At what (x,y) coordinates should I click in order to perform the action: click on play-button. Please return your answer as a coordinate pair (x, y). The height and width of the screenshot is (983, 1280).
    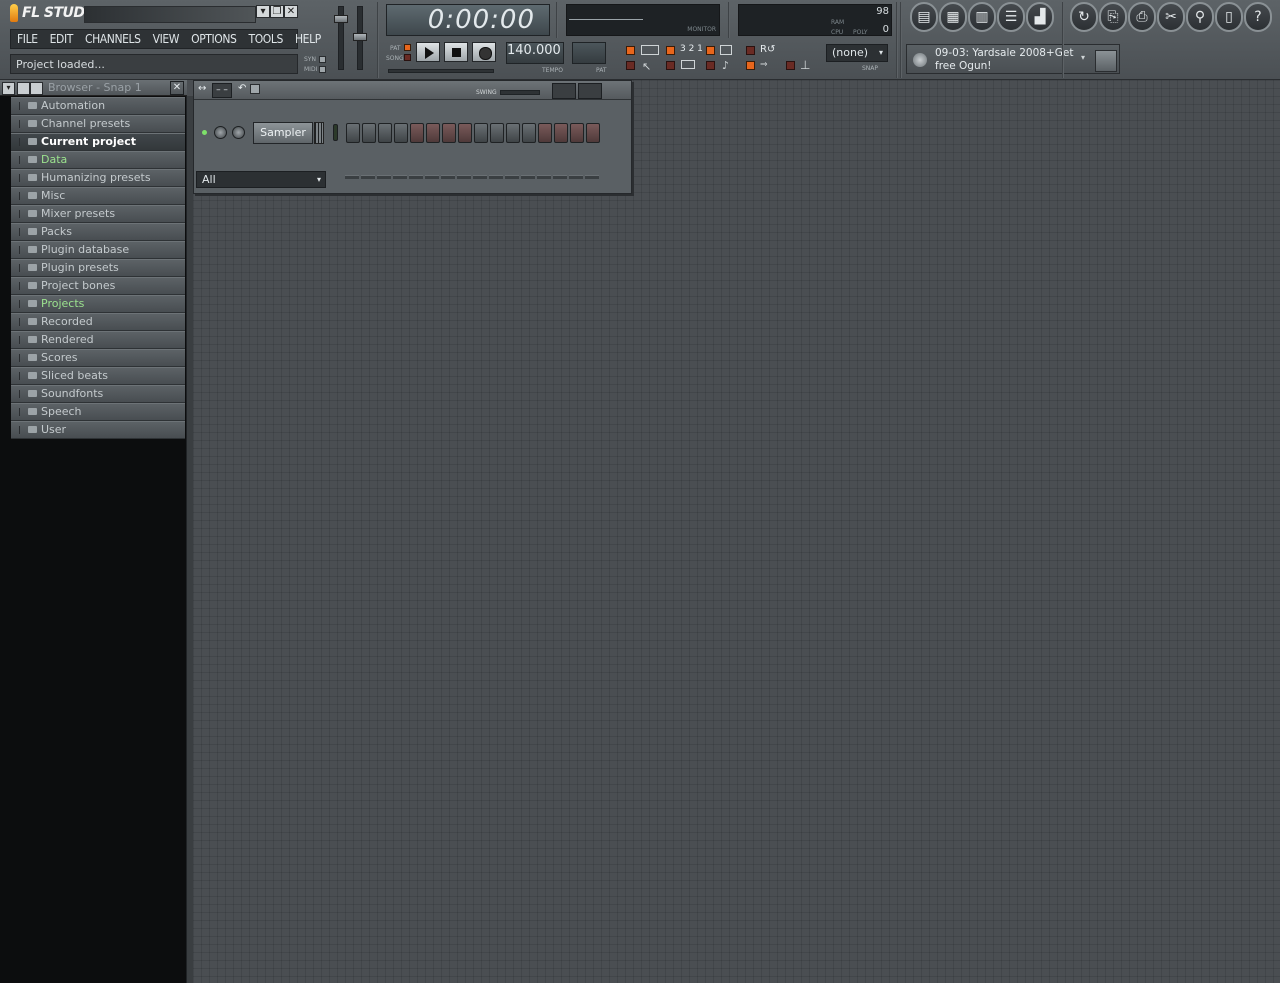
    Looking at the image, I should click on (428, 52).